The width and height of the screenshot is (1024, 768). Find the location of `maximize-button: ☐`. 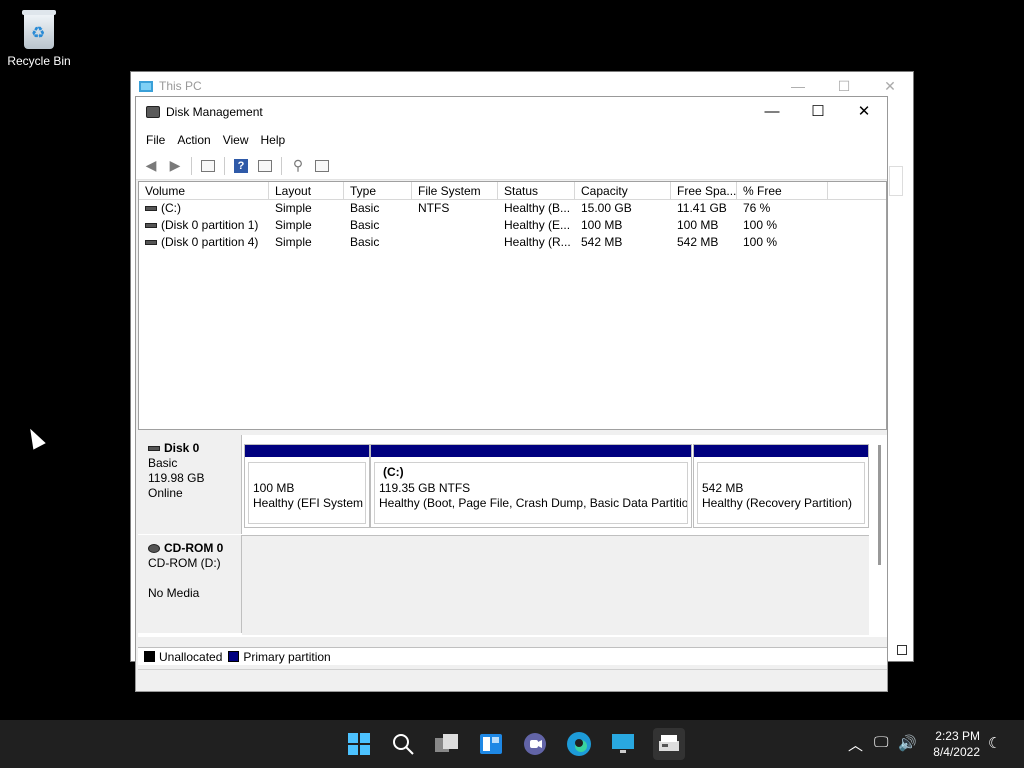

maximize-button: ☐ is located at coordinates (818, 112).